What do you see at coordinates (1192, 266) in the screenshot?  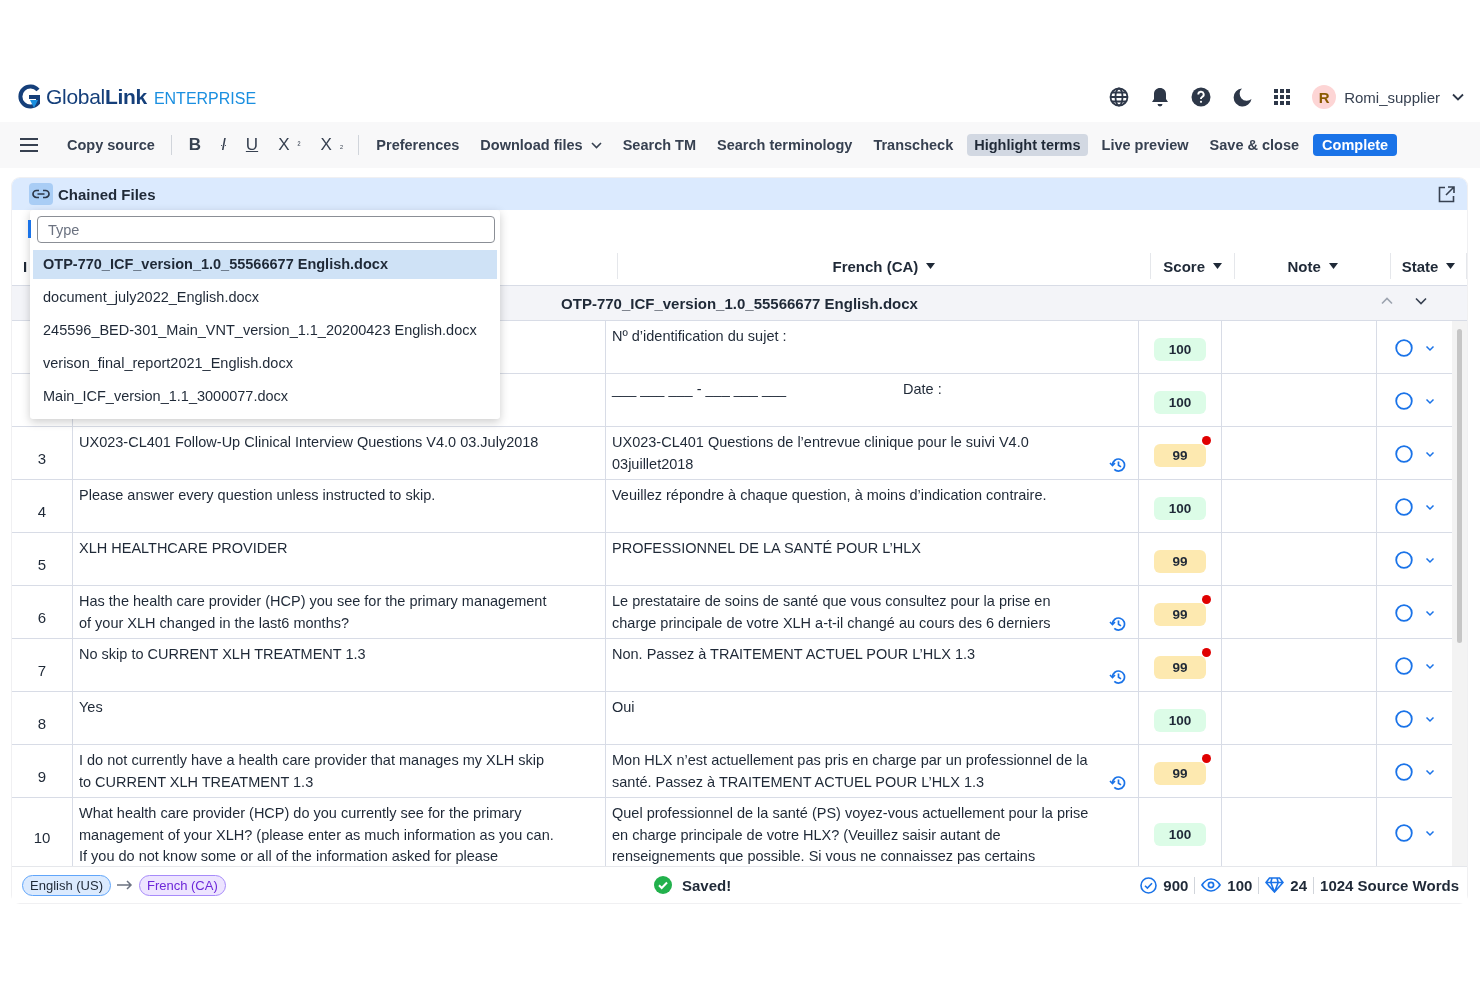 I see `column-header: Score` at bounding box center [1192, 266].